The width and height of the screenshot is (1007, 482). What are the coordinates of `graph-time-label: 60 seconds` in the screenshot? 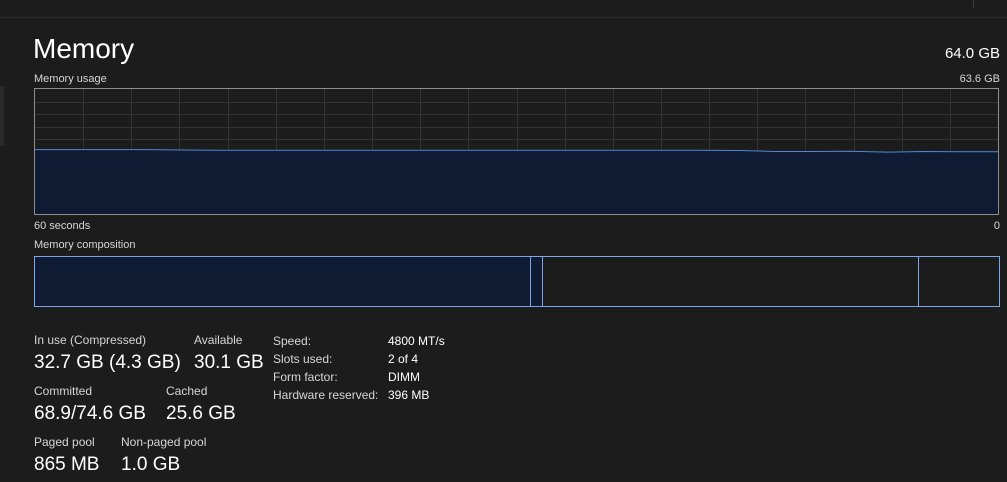 It's located at (62, 226).